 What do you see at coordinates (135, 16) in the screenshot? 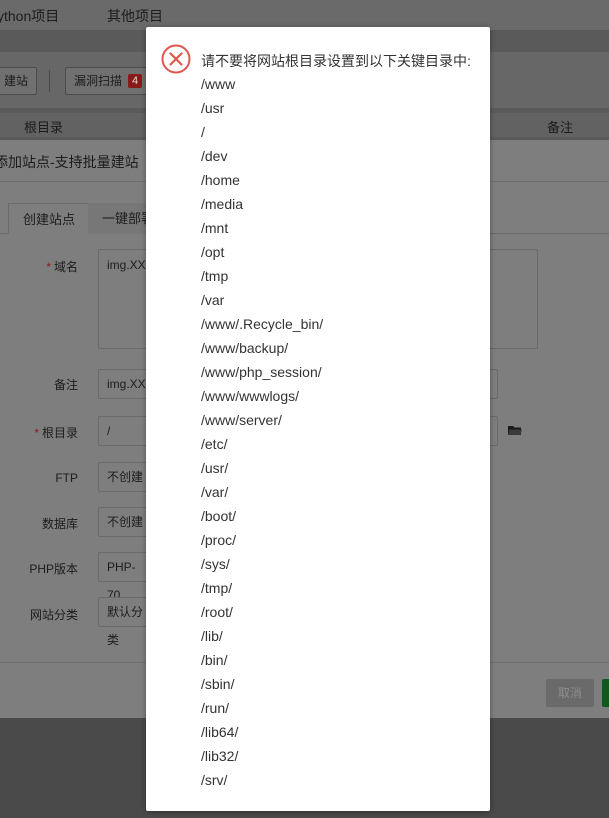
I see `nav-item-other: 其他项目` at bounding box center [135, 16].